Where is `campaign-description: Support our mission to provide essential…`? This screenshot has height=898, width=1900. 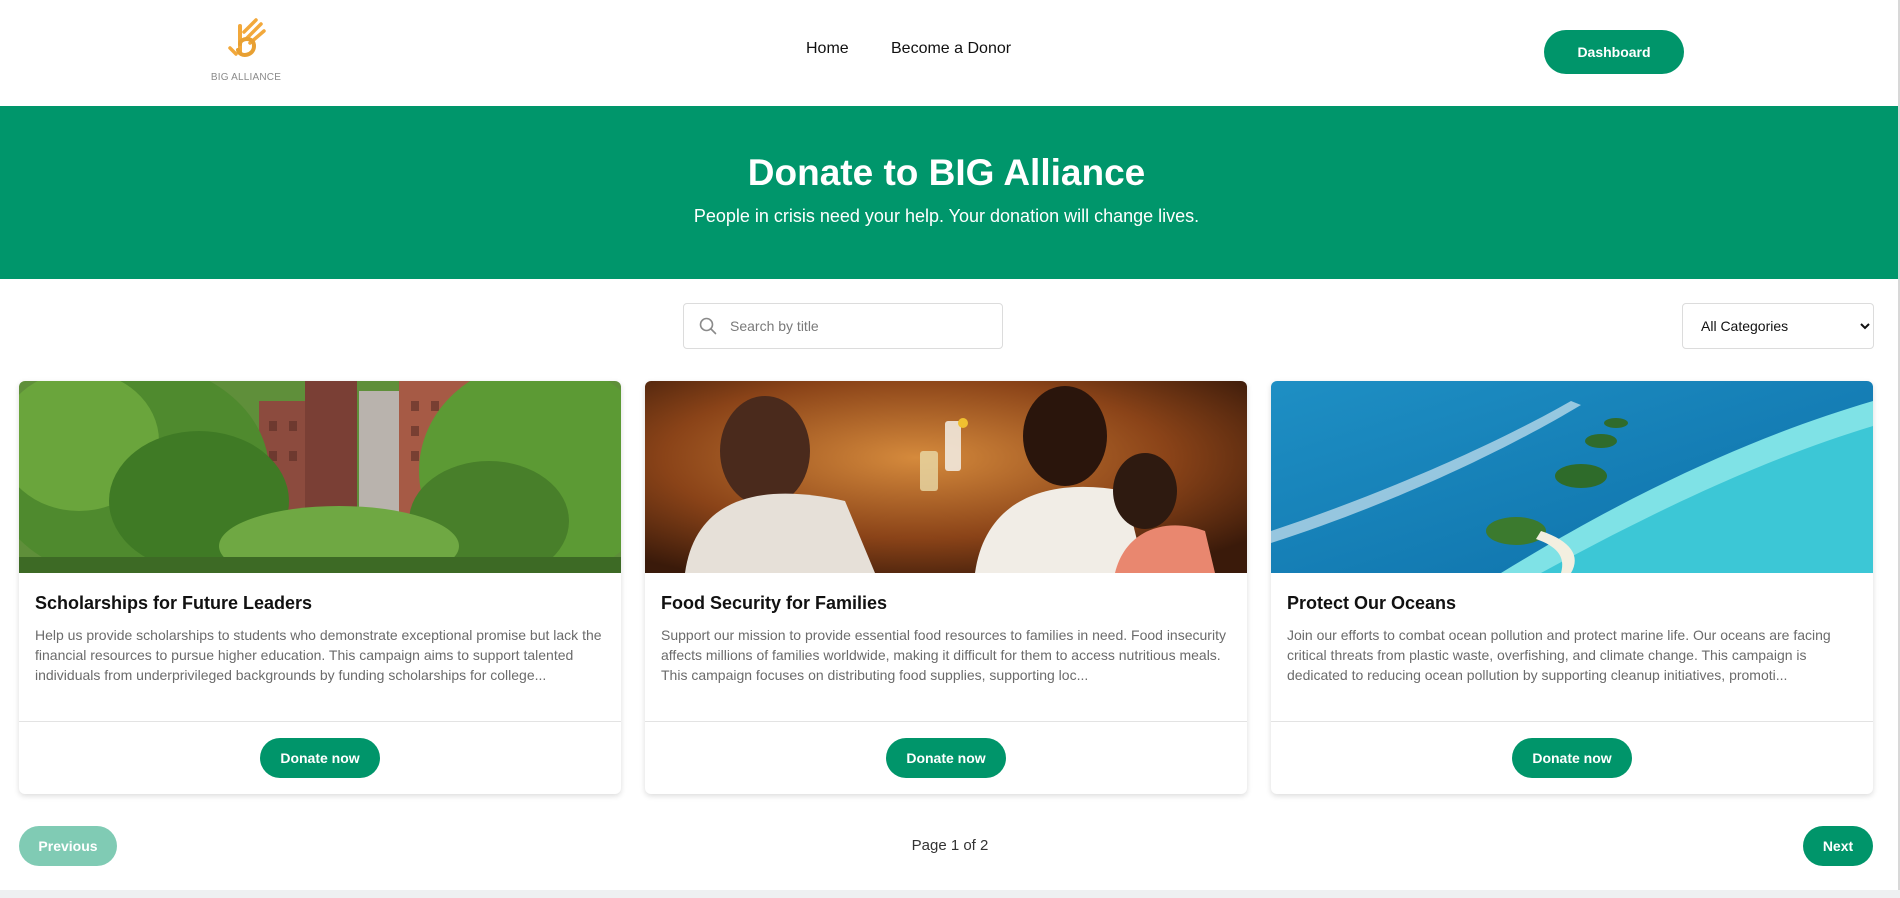 campaign-description: Support our mission to provide essential… is located at coordinates (943, 655).